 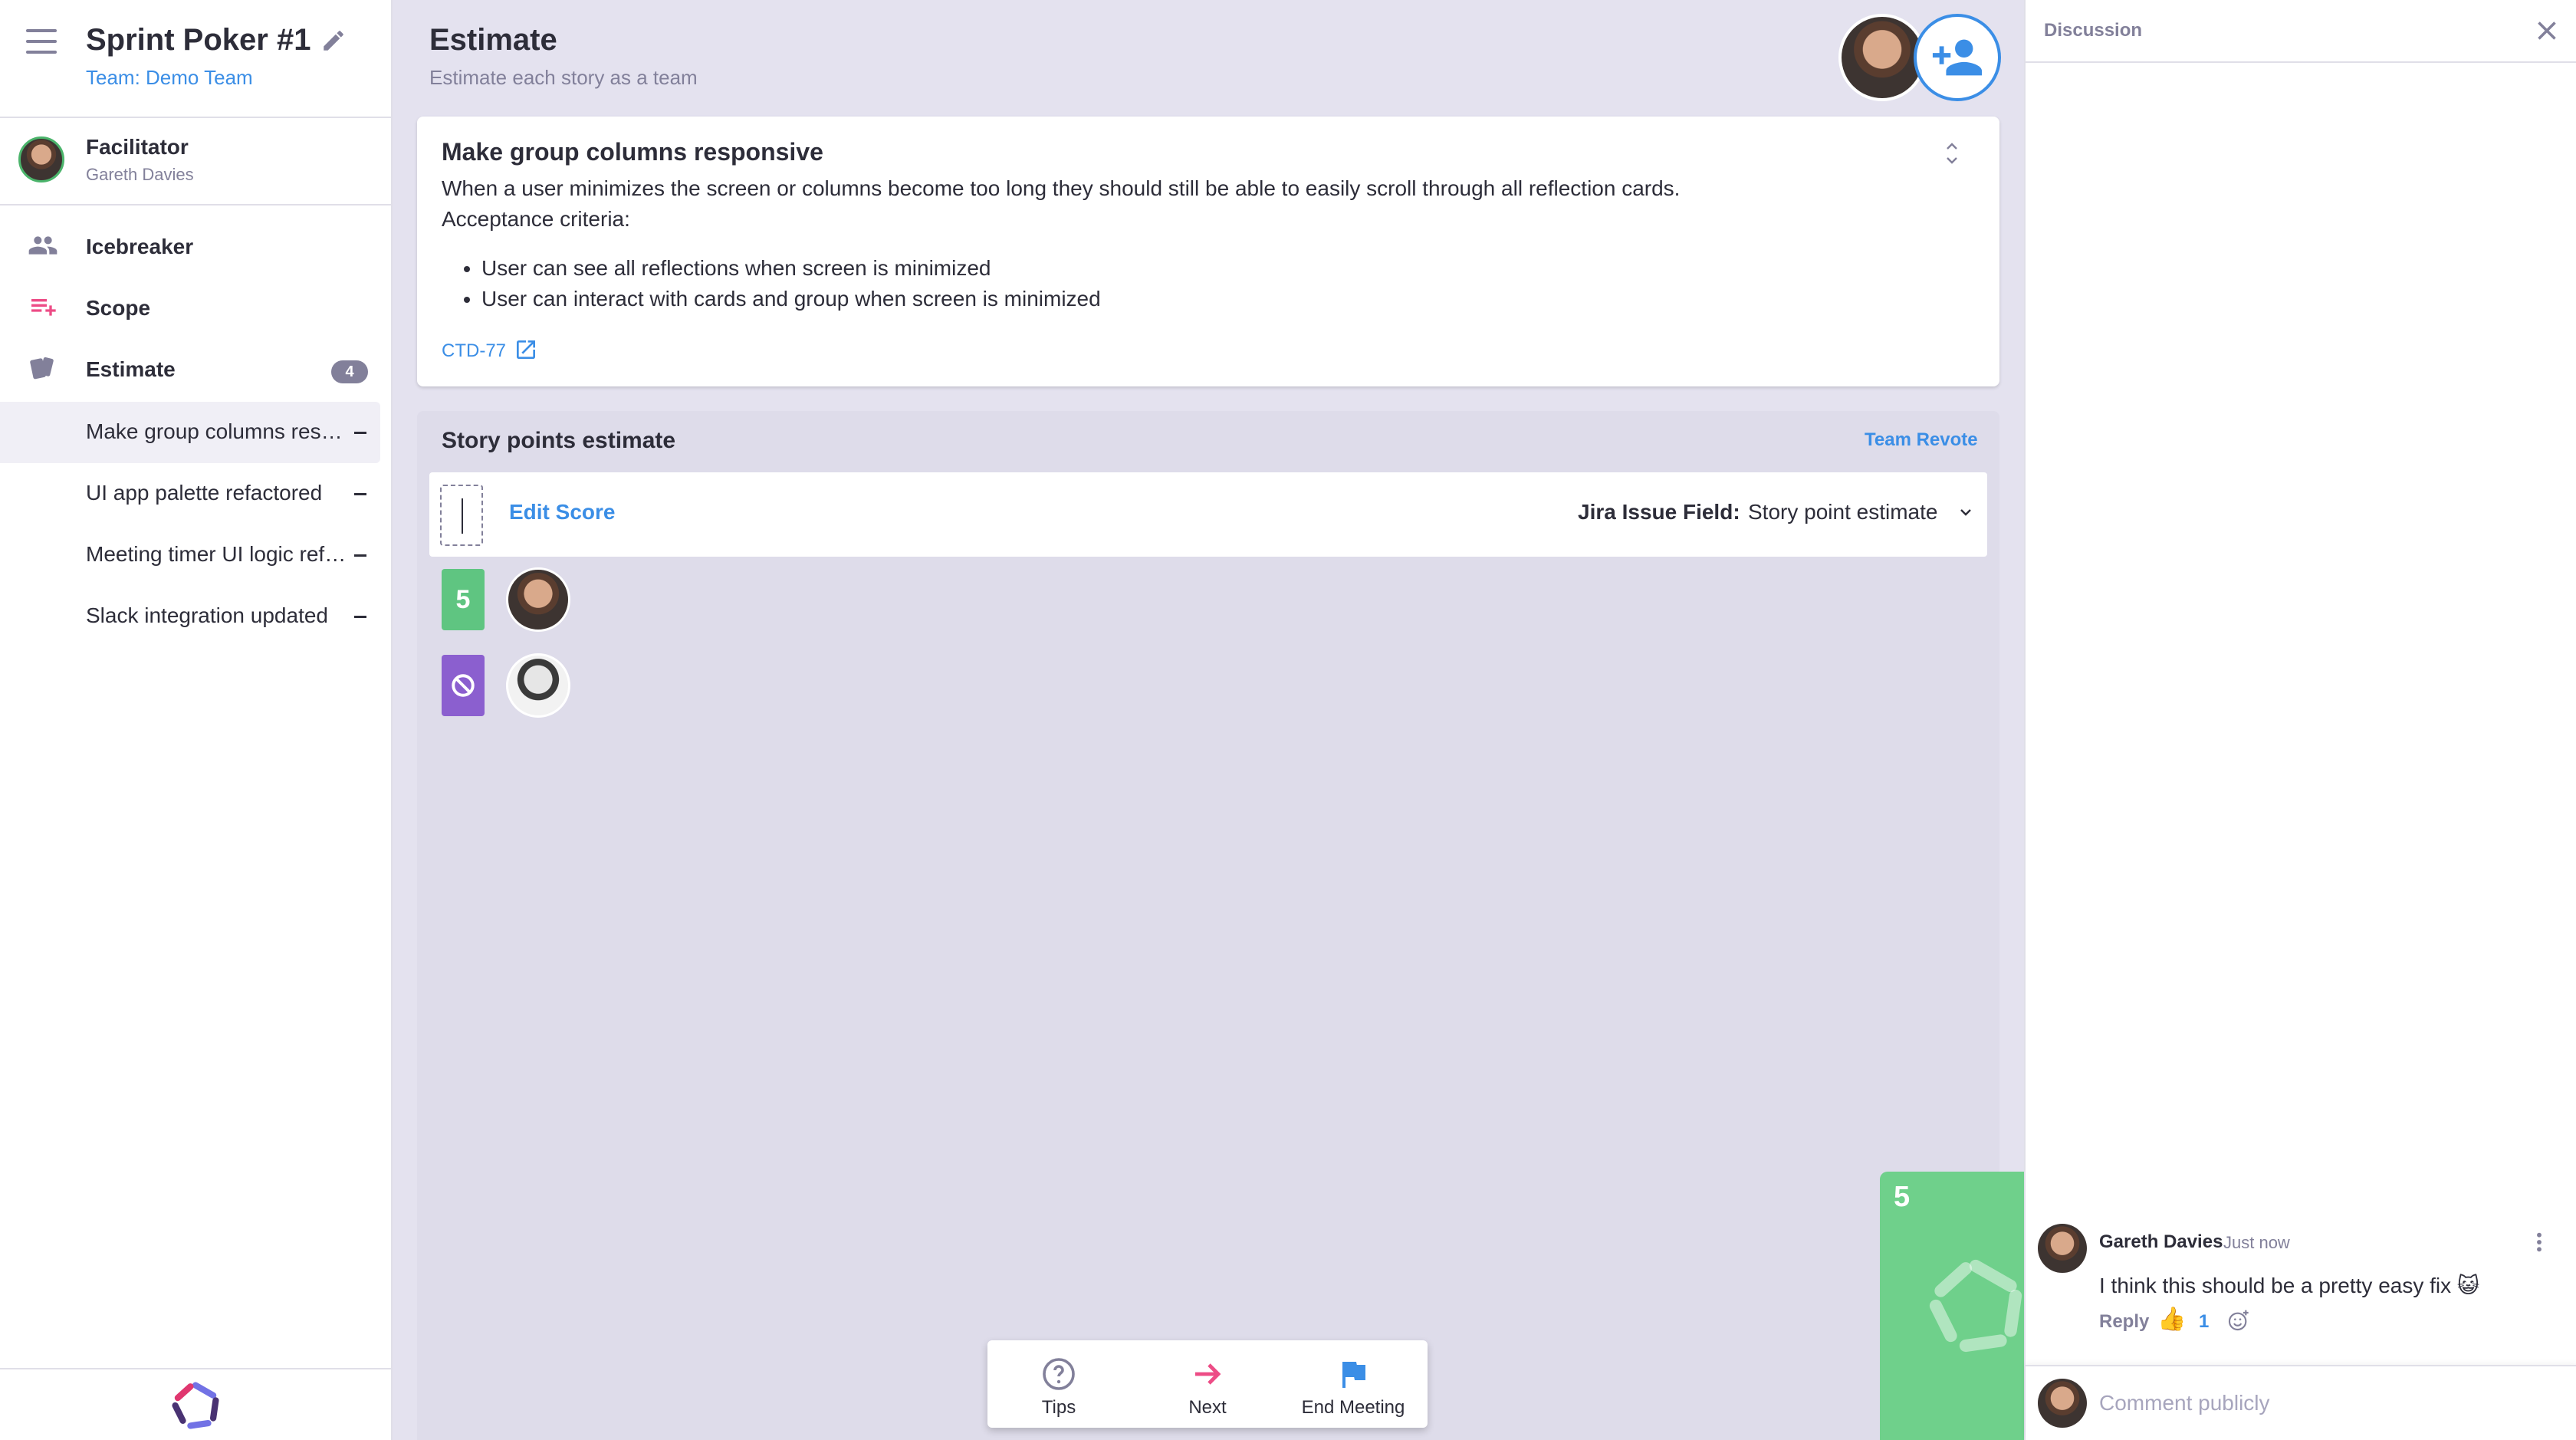 I want to click on vote-card-pass, so click(x=464, y=685).